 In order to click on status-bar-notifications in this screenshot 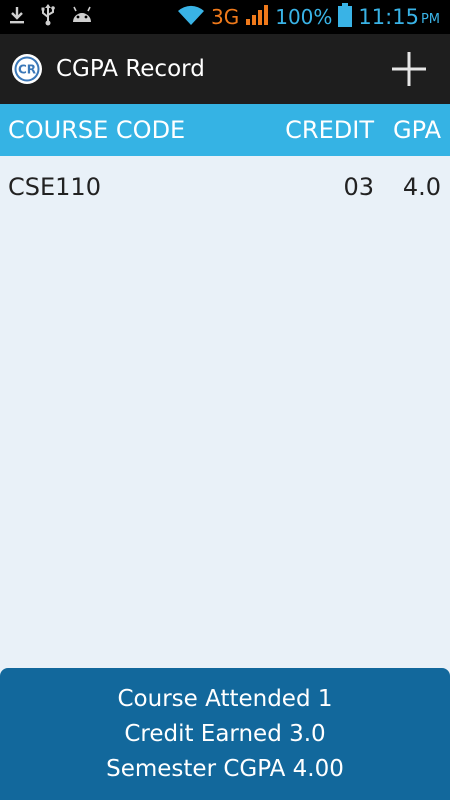, I will do `click(51, 17)`.